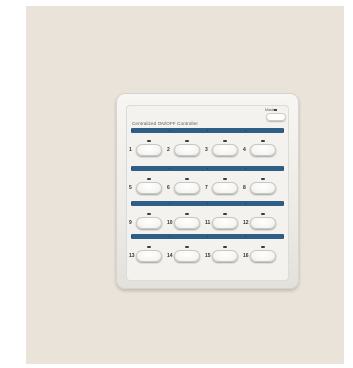 Image resolution: width=353 pixels, height=368 pixels. I want to click on channel-number: 10, so click(170, 223).